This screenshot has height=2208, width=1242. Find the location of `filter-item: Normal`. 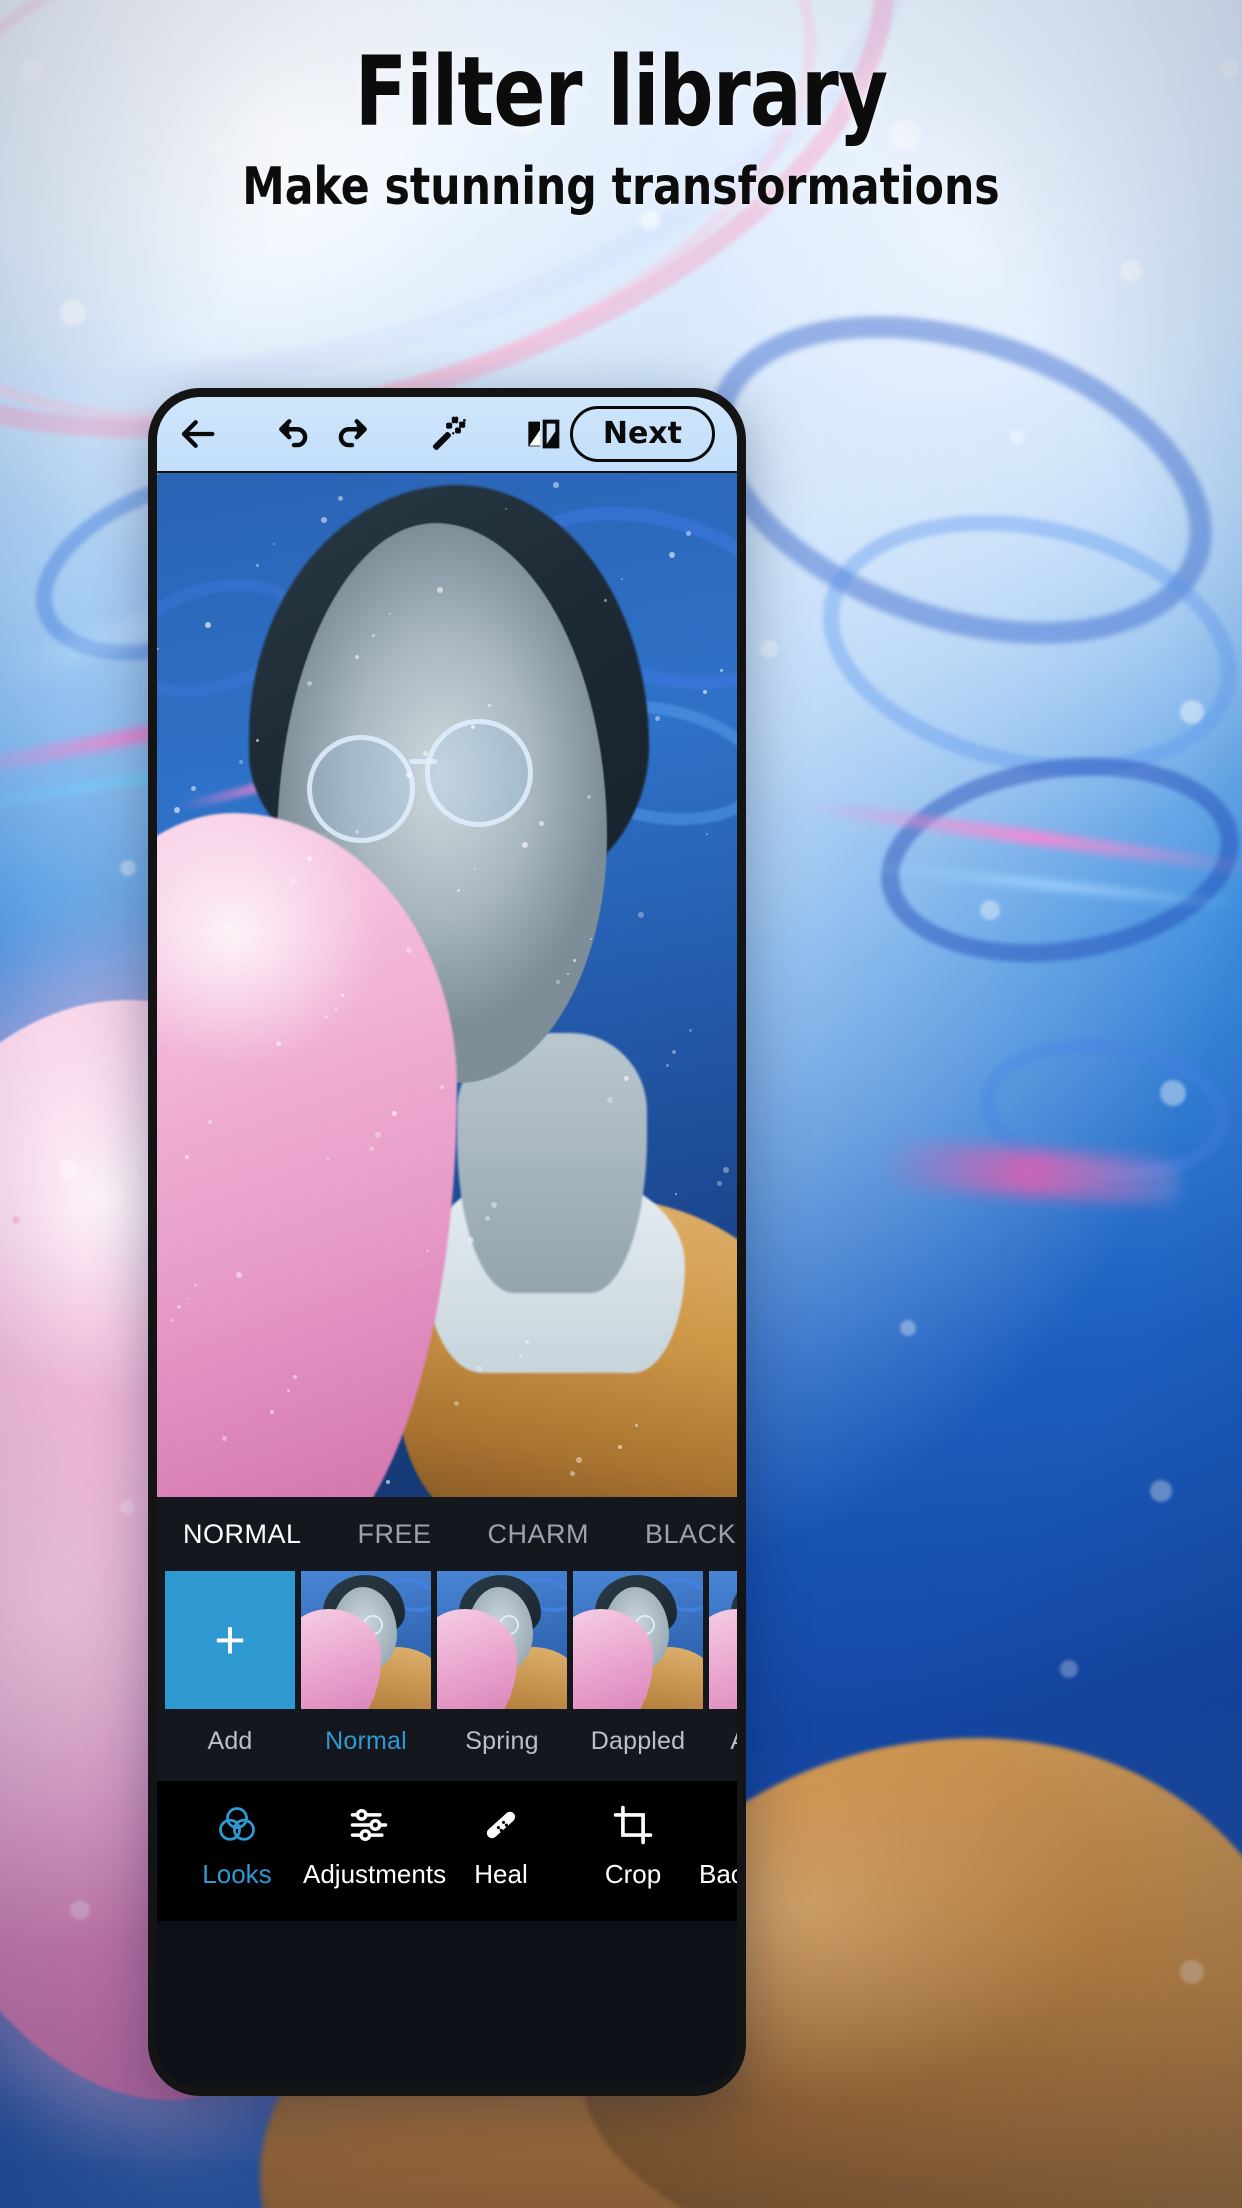

filter-item: Normal is located at coordinates (366, 1663).